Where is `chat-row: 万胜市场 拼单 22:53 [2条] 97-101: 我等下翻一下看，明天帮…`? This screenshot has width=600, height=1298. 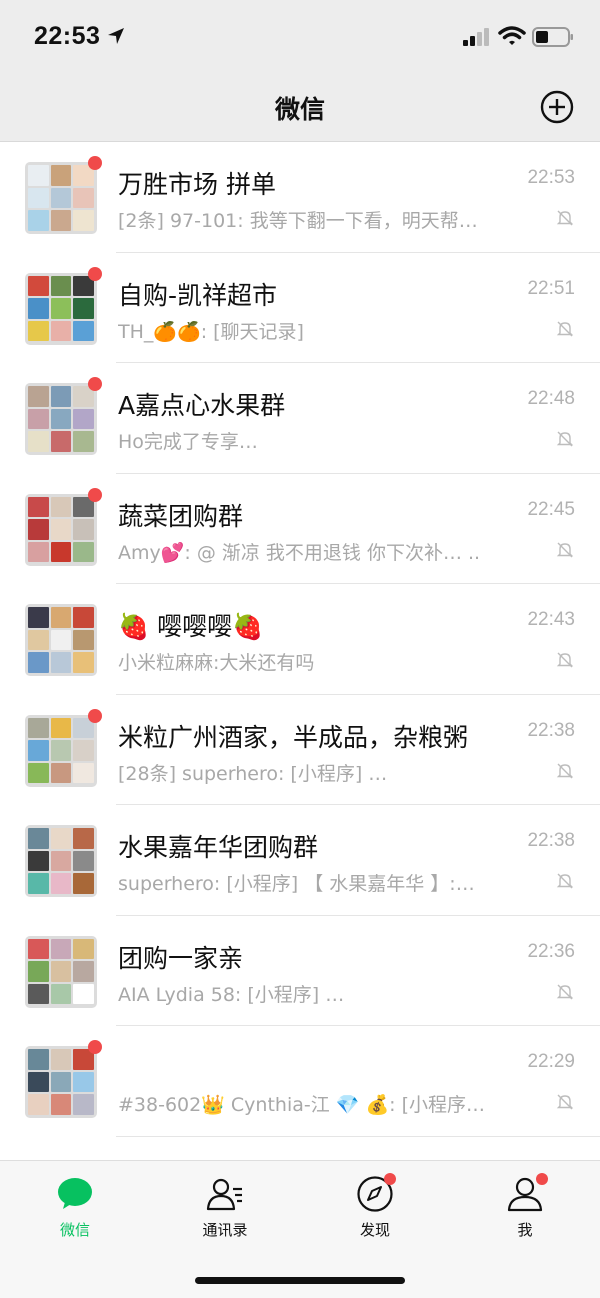
chat-row: 万胜市场 拼单 22:53 [2条] 97-101: 我等下翻一下看，明天帮… is located at coordinates (300, 197).